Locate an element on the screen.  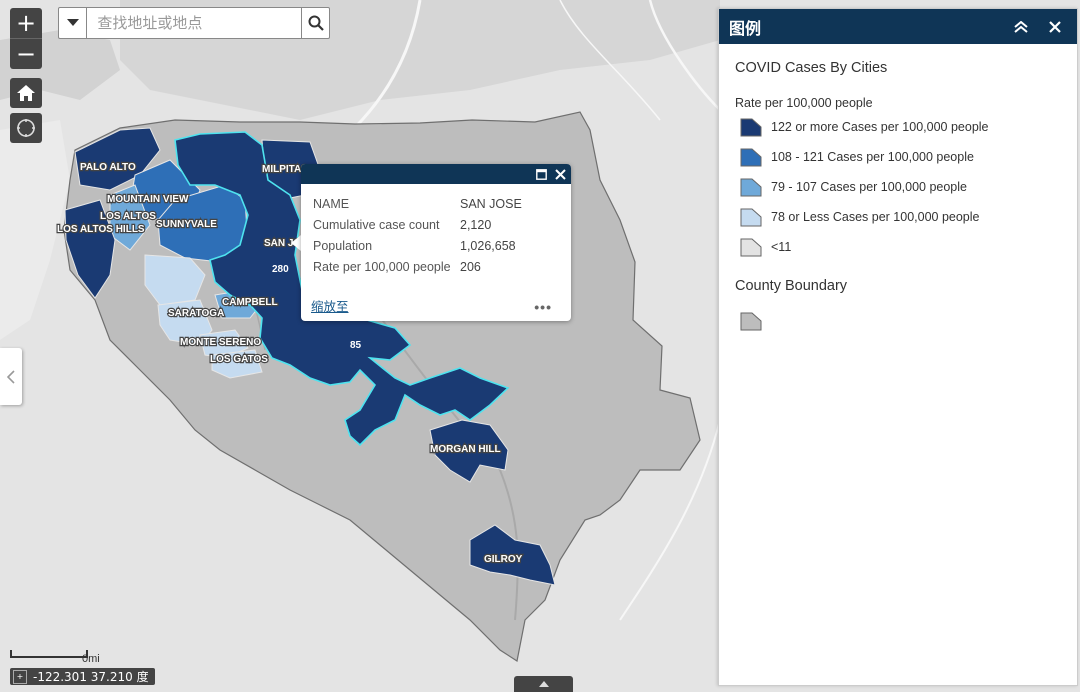
field-name: Rate per 100,000 people is located at coordinates (382, 267).